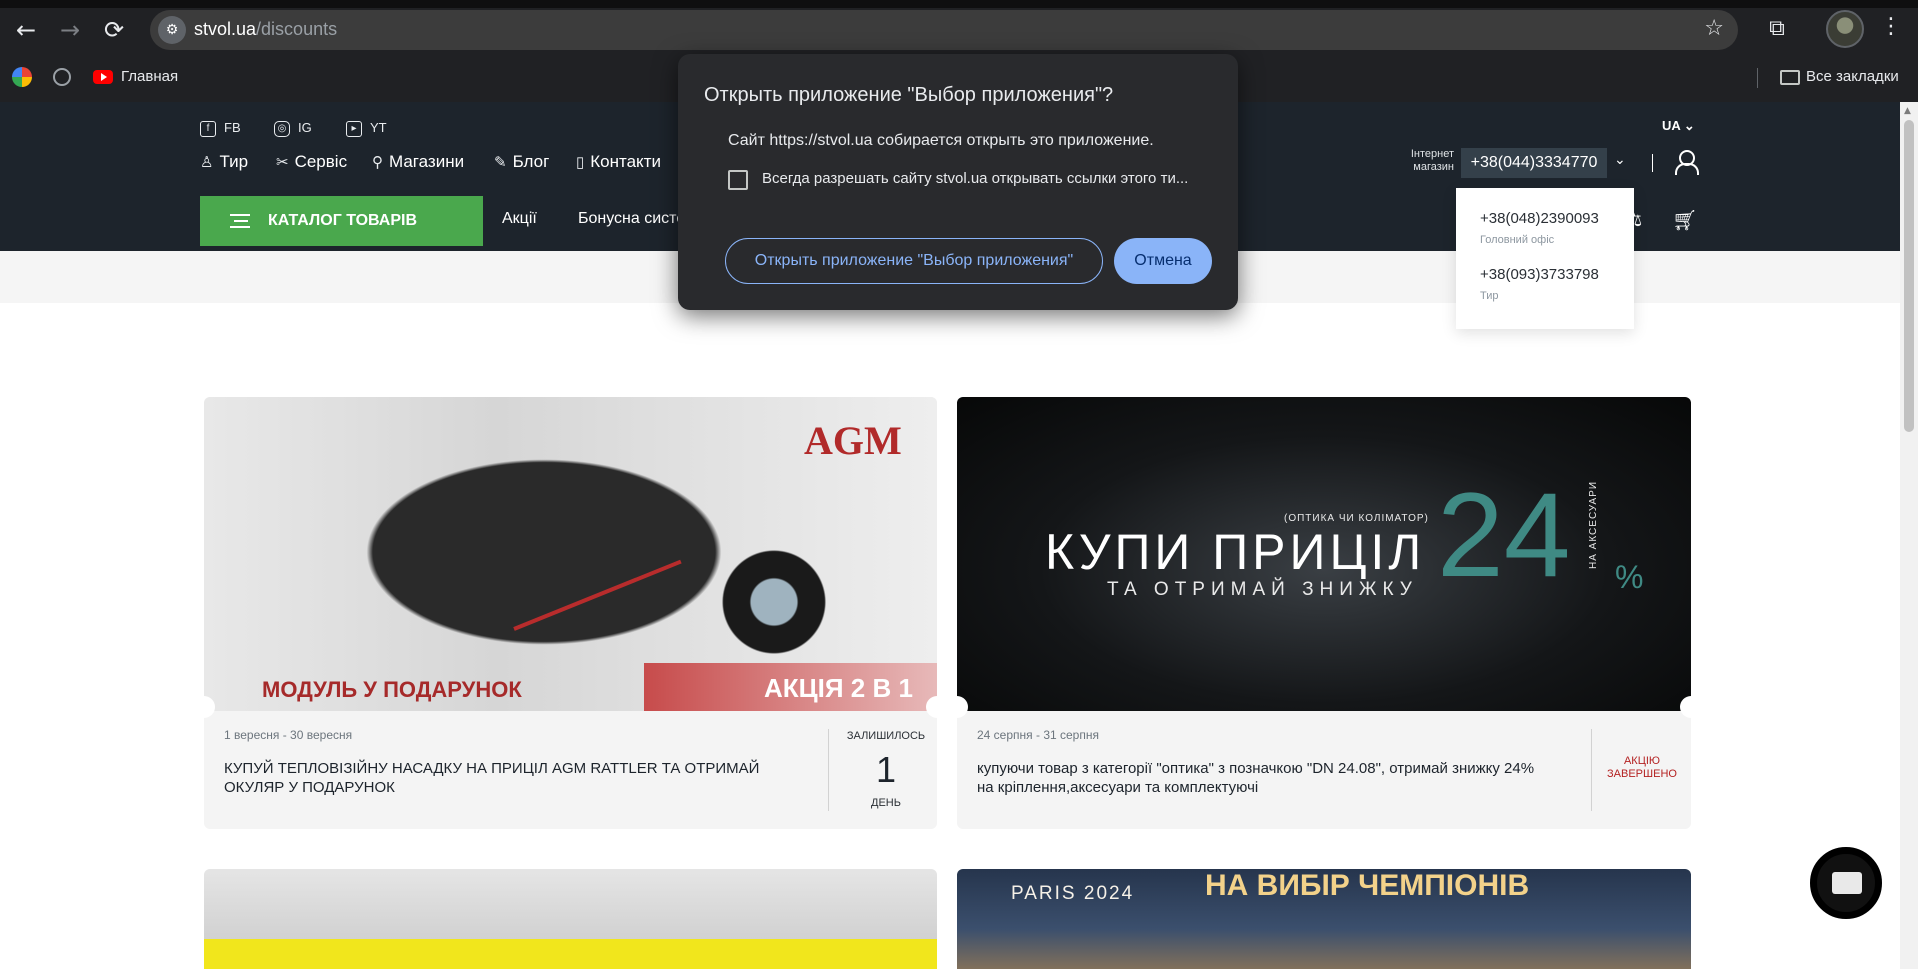  Describe the element at coordinates (207, 162) in the screenshot. I see `target-icon: ♙` at that location.